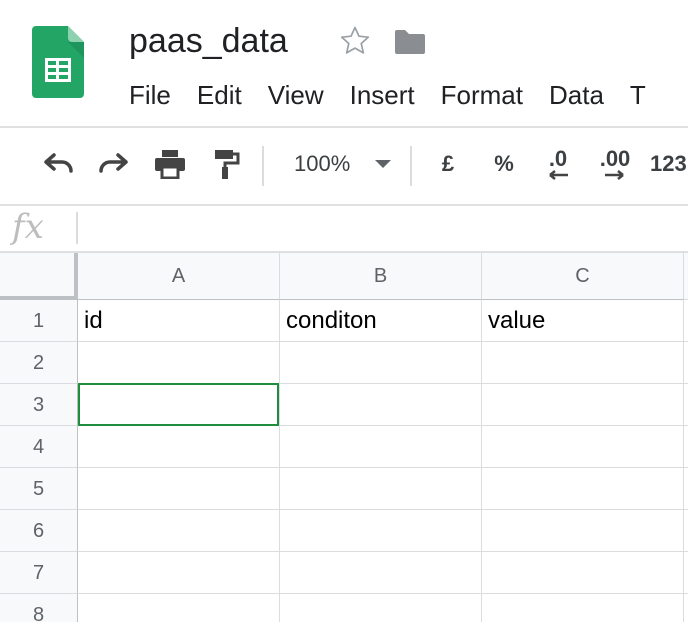 This screenshot has width=688, height=622. I want to click on decrease-decimal-button: .0, so click(558, 164).